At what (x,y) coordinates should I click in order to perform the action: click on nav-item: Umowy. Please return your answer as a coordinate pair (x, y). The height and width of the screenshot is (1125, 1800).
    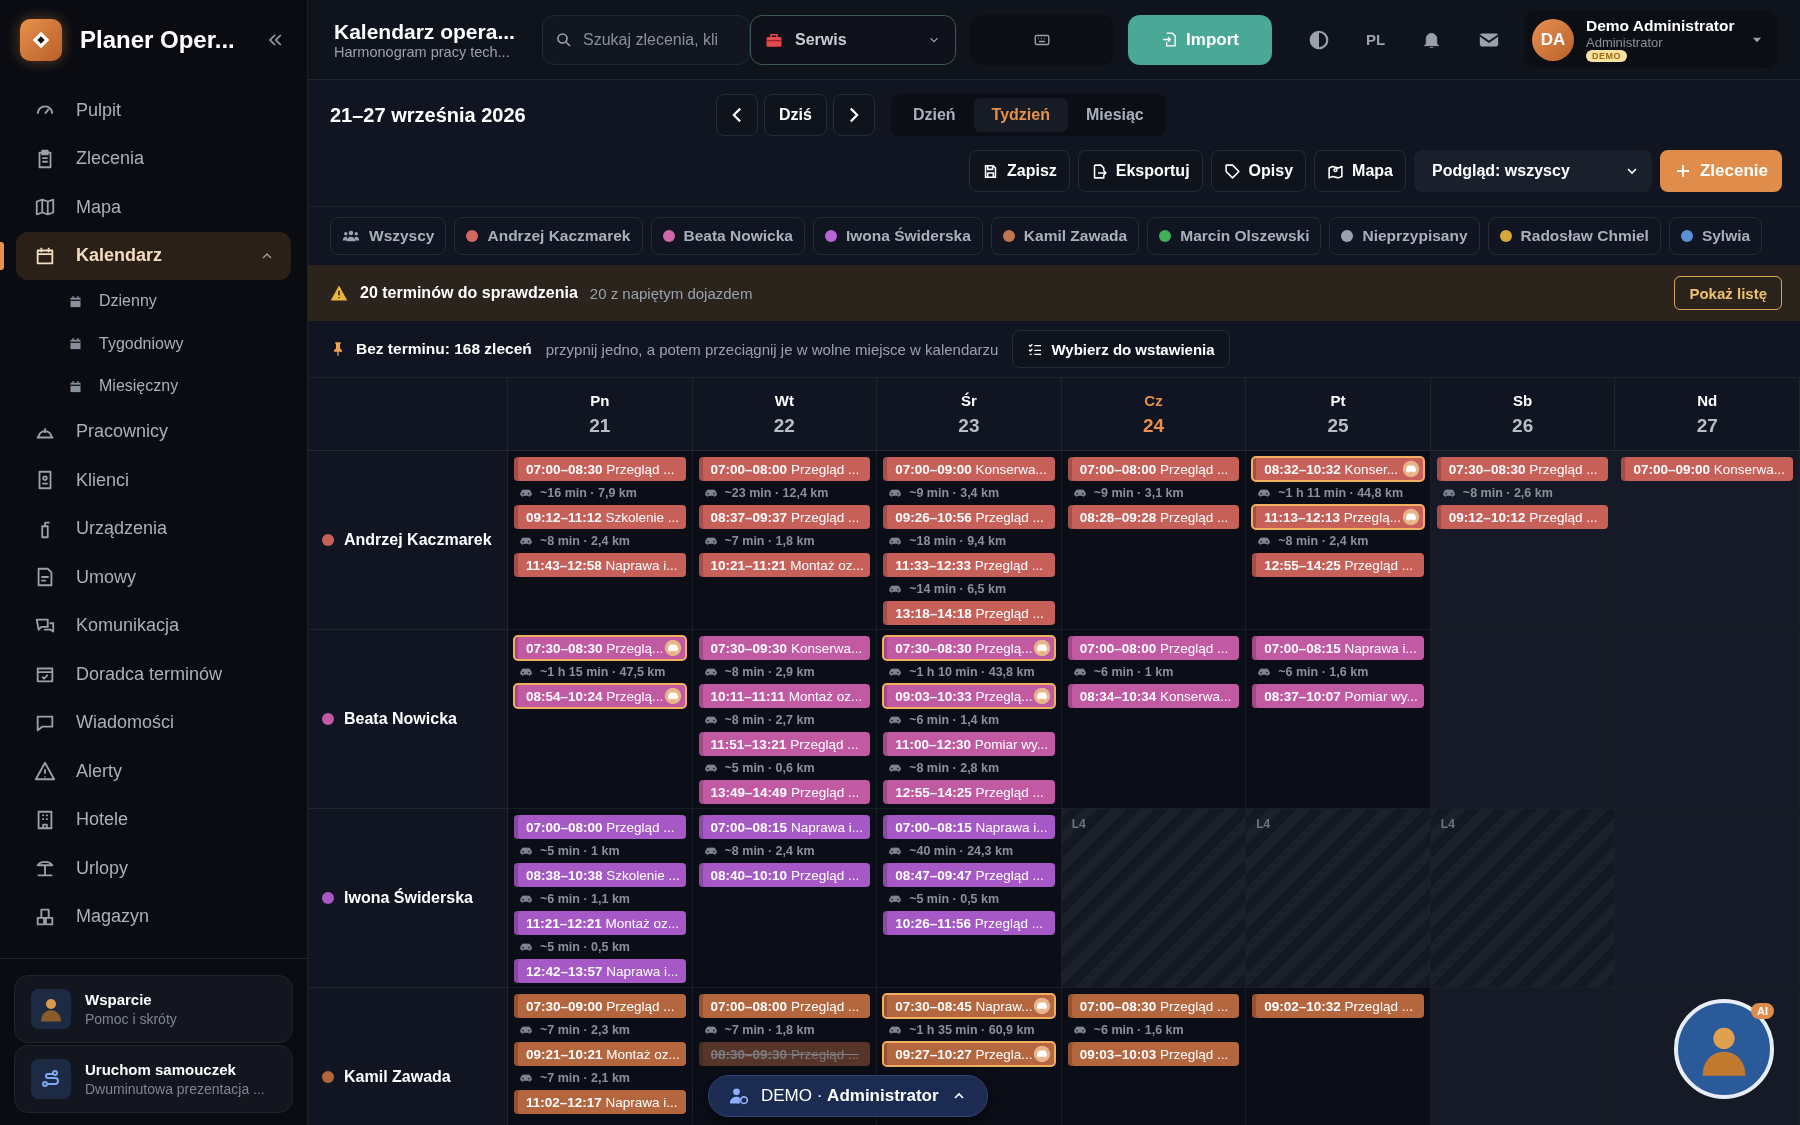
    Looking at the image, I should click on (153, 577).